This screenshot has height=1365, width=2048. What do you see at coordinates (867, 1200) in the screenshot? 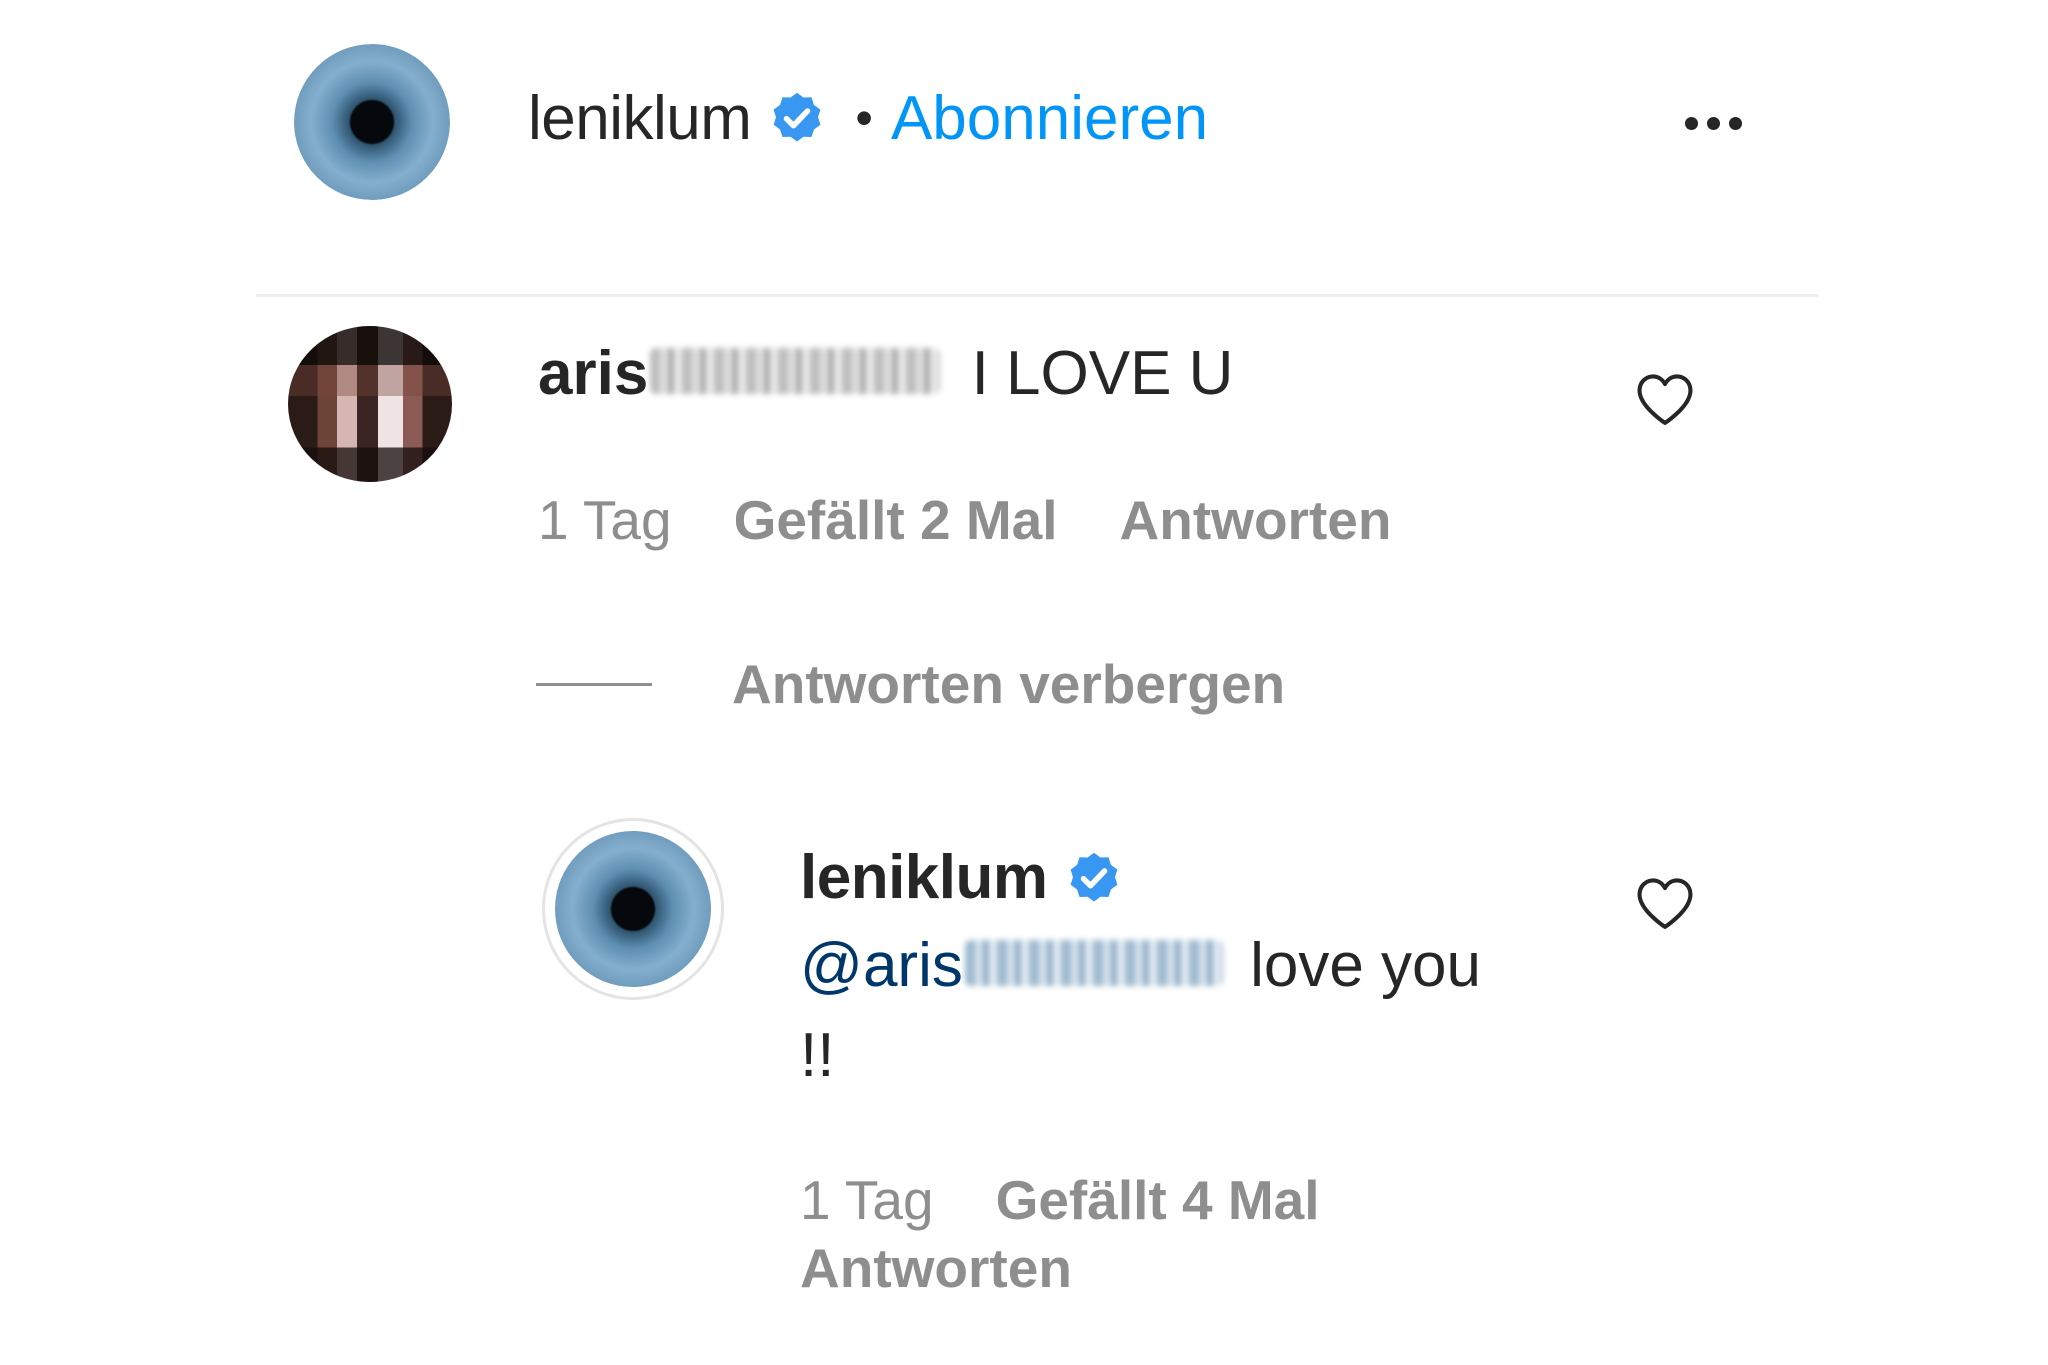
I see `reply-timestamp: 1 Tag` at bounding box center [867, 1200].